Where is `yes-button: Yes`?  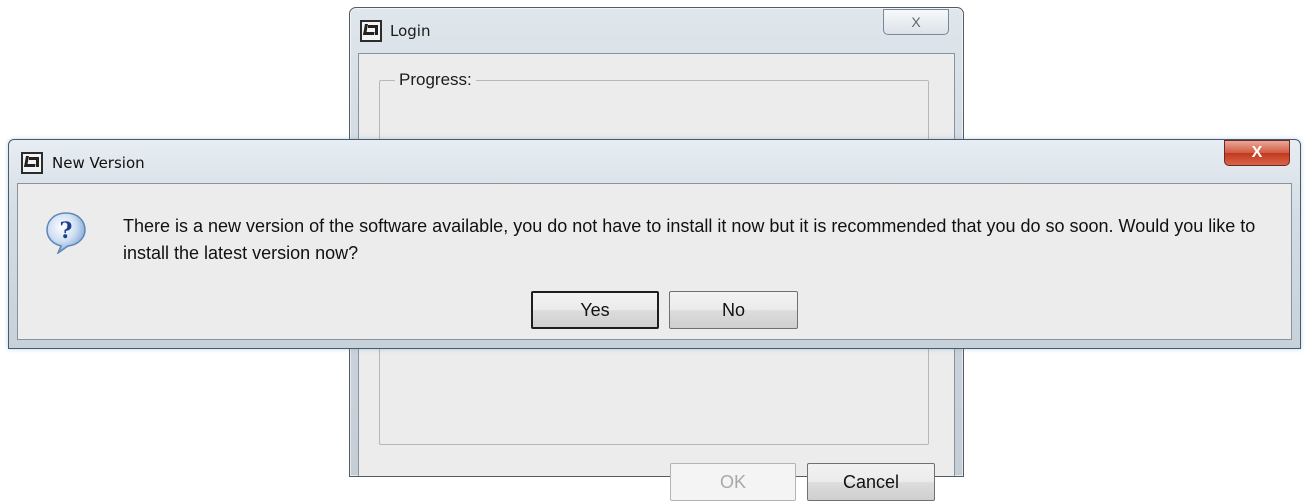
yes-button: Yes is located at coordinates (595, 310).